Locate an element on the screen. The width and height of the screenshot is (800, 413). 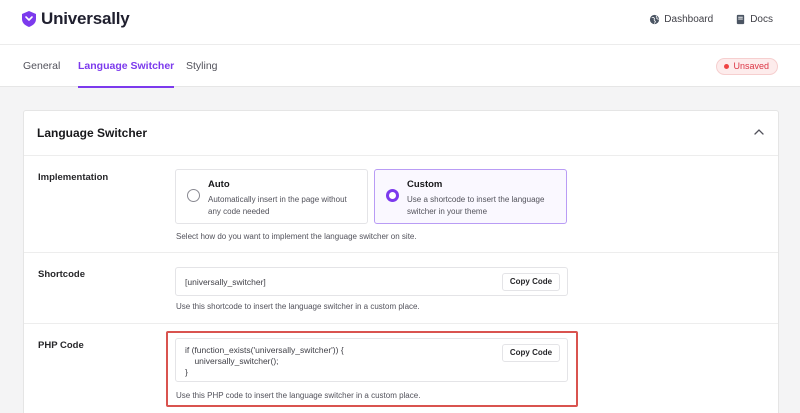
unsaved-status-badge: Unsaved is located at coordinates (747, 66).